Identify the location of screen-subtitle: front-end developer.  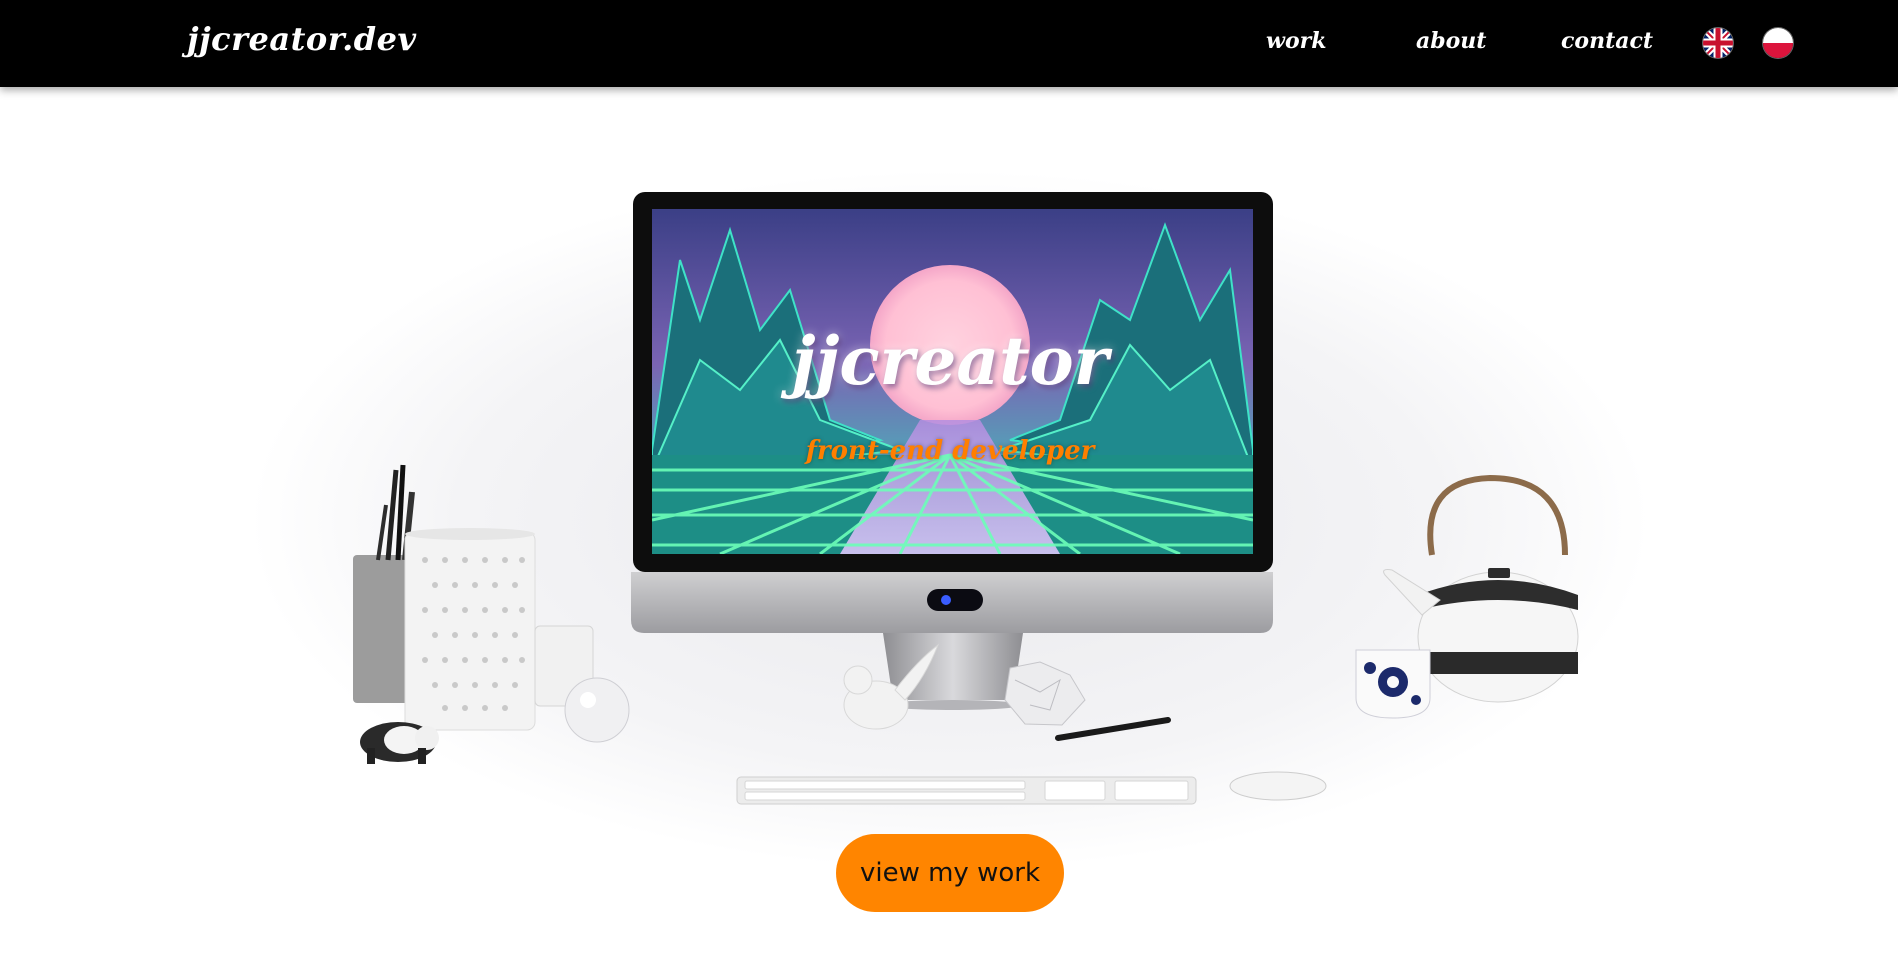
(950, 451).